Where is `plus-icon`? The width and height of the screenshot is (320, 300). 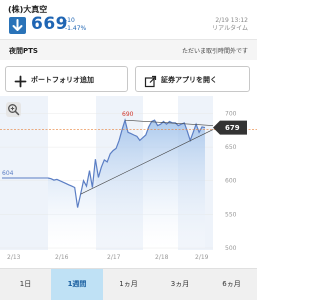
plus-icon is located at coordinates (20, 80).